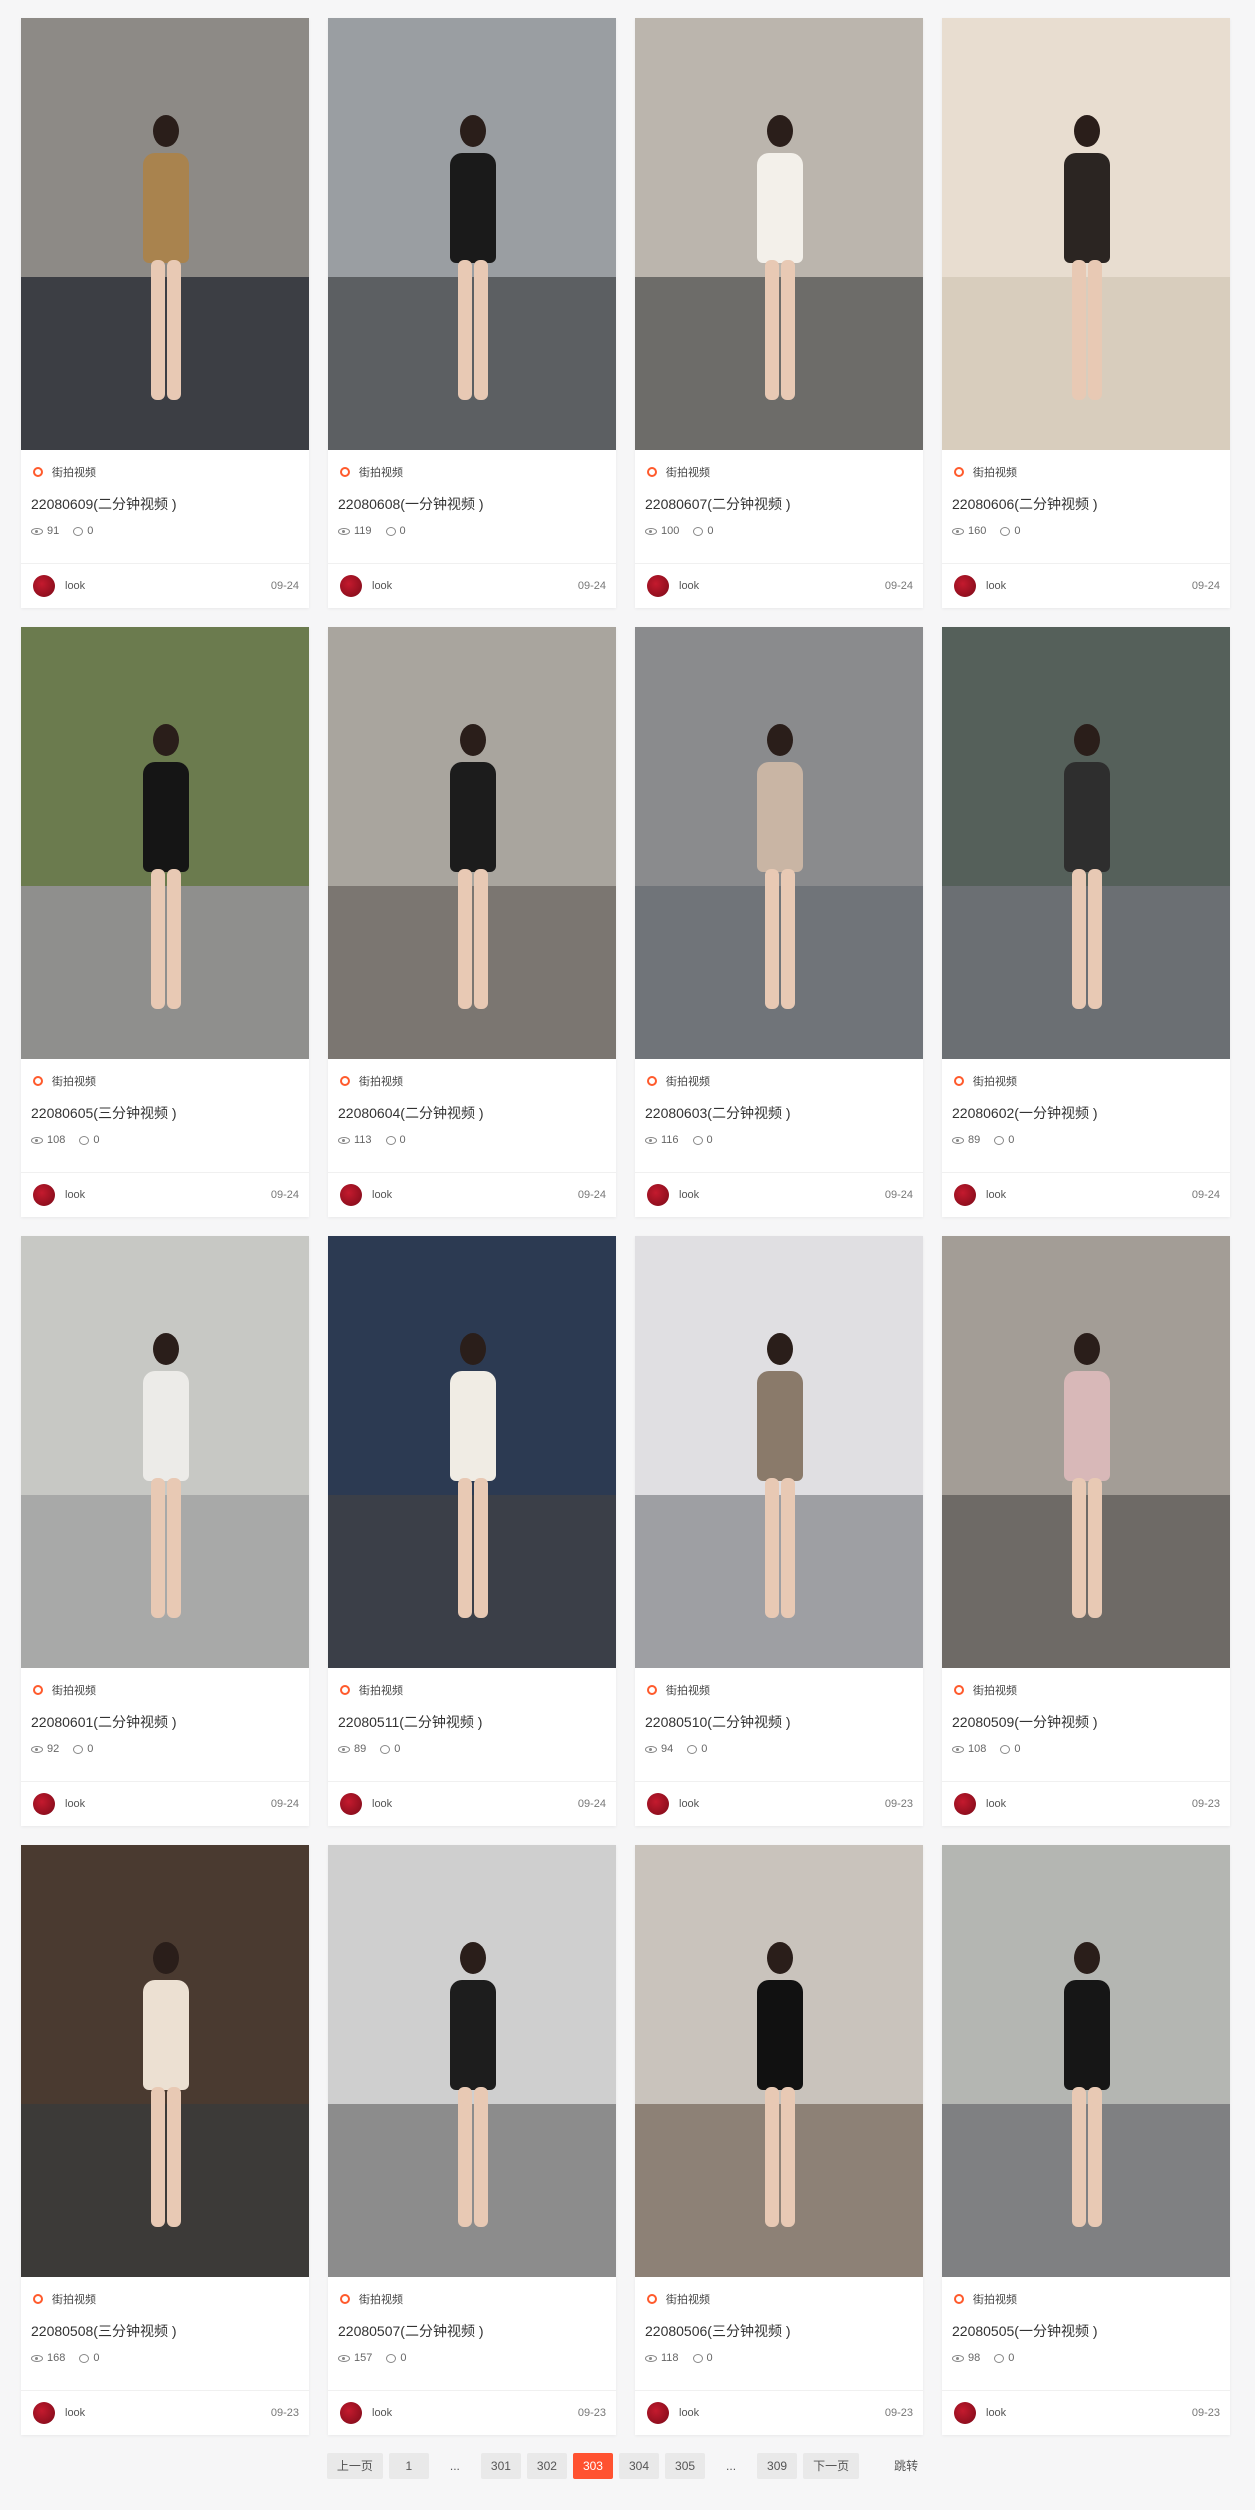  I want to click on page-button-303: 303, so click(592, 2466).